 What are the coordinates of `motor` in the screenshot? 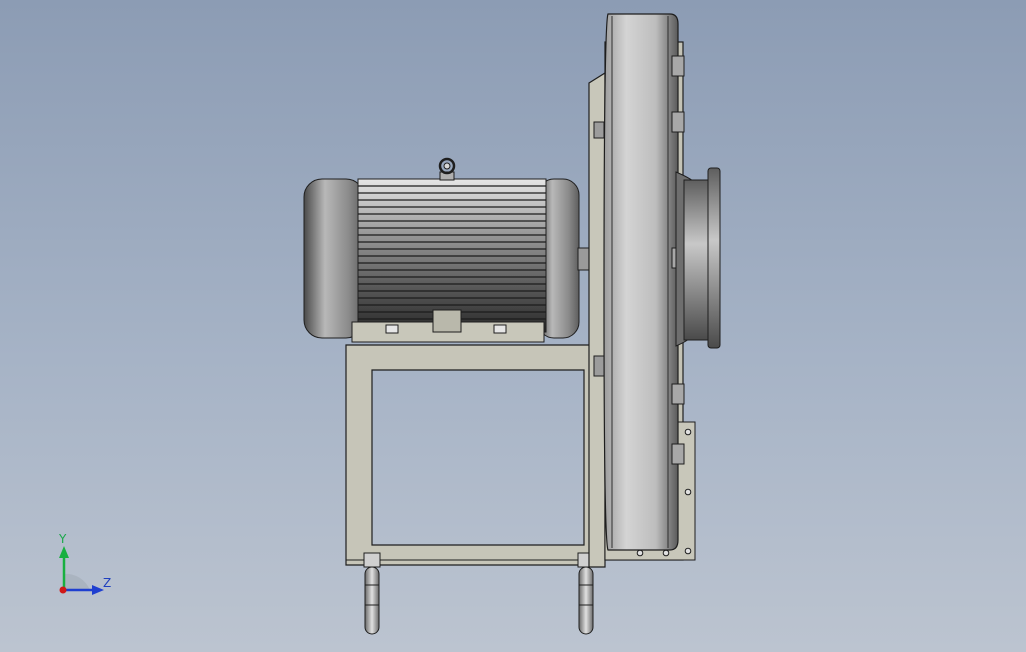 It's located at (447, 250).